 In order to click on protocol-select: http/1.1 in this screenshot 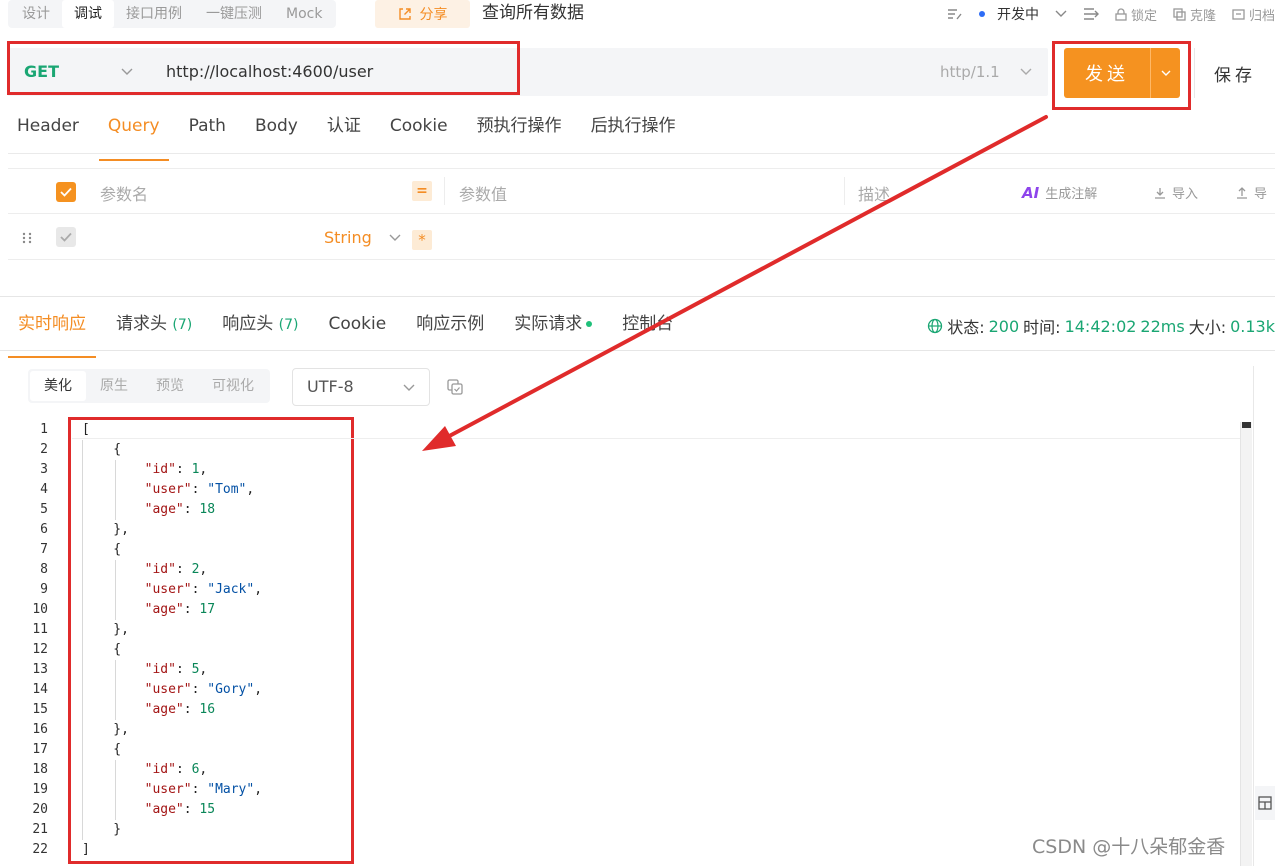, I will do `click(970, 72)`.